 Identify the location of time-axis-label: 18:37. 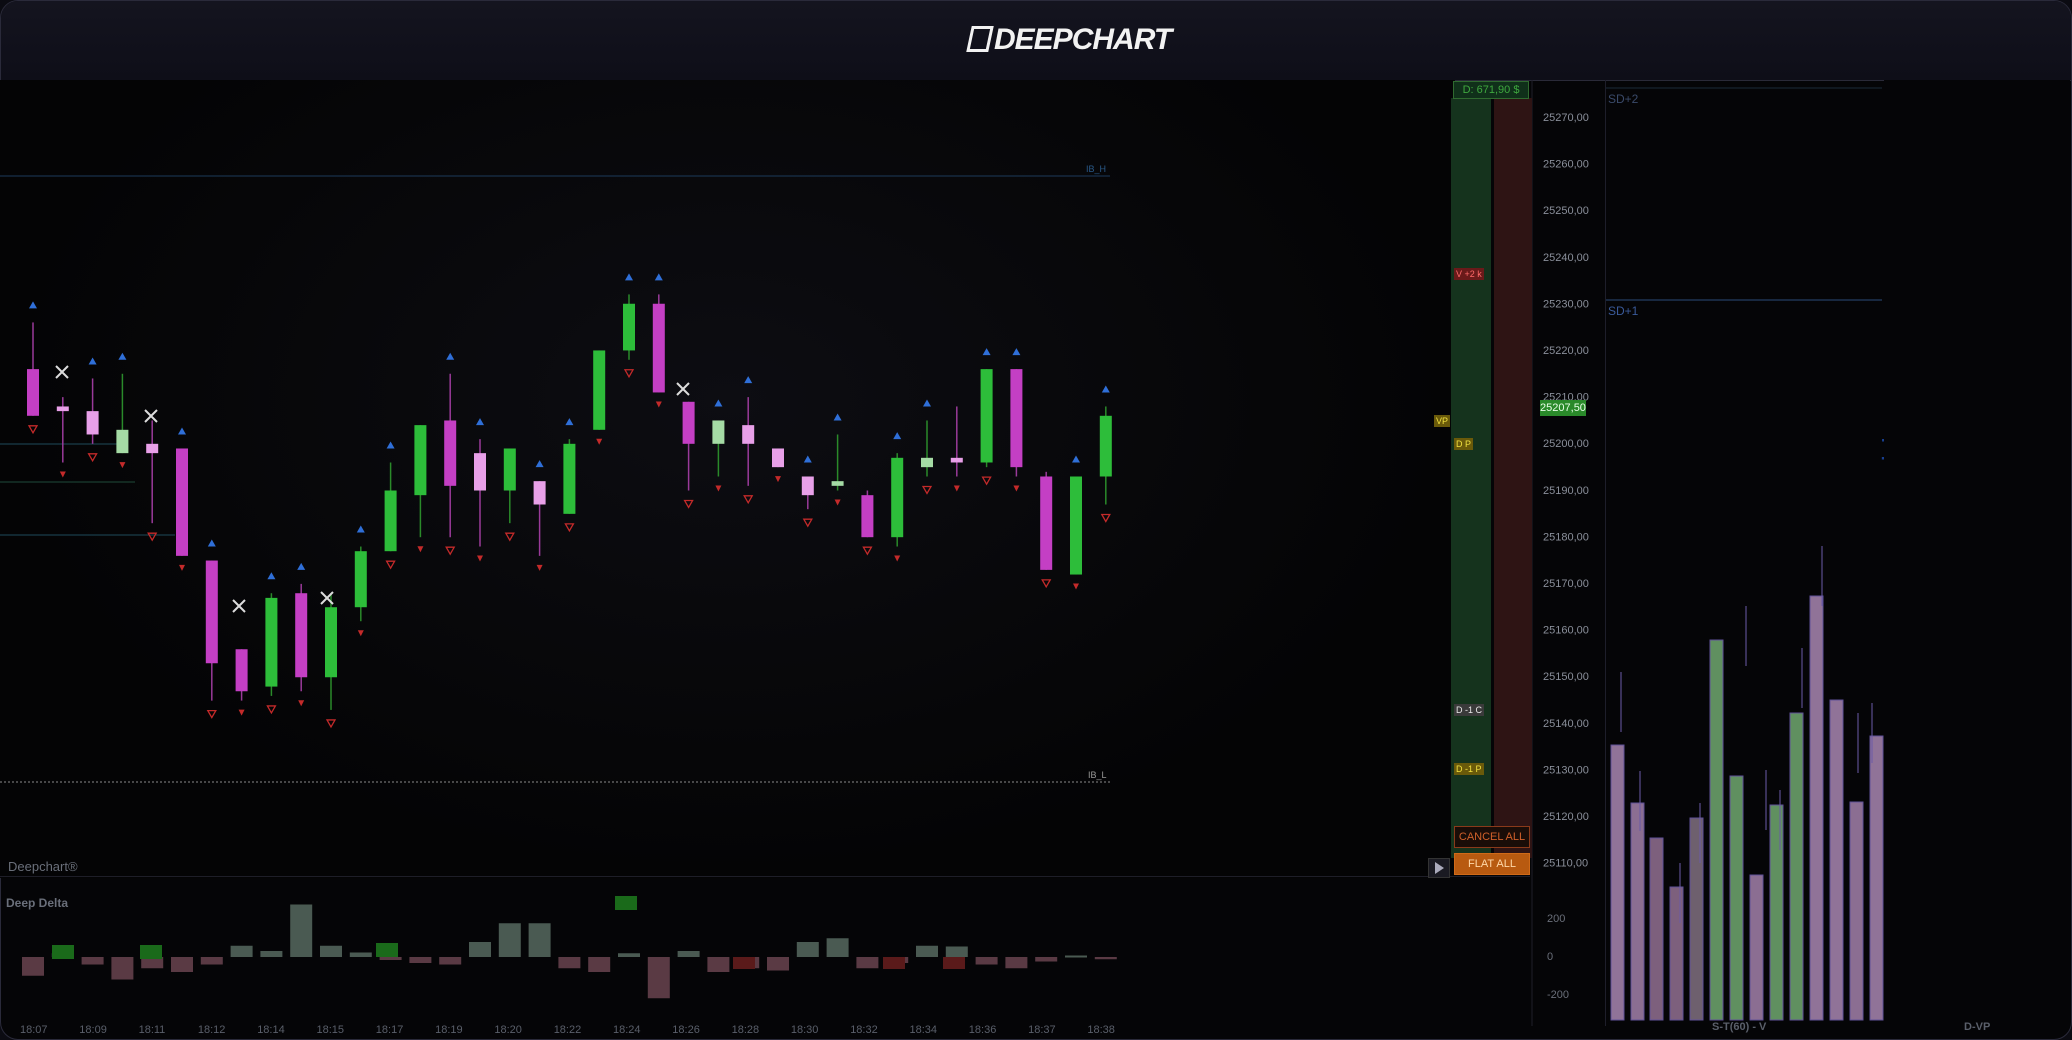
(1042, 1030).